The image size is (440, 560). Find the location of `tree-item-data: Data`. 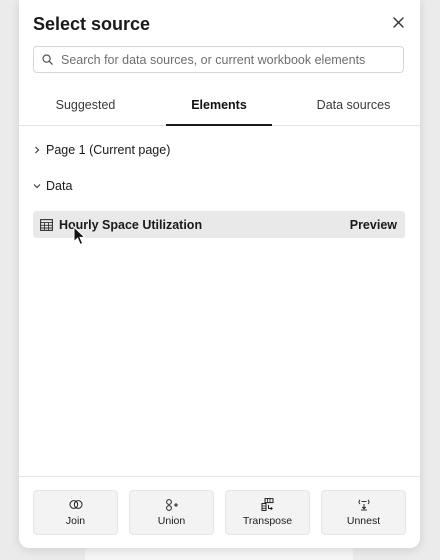

tree-item-data: Data is located at coordinates (52, 186).